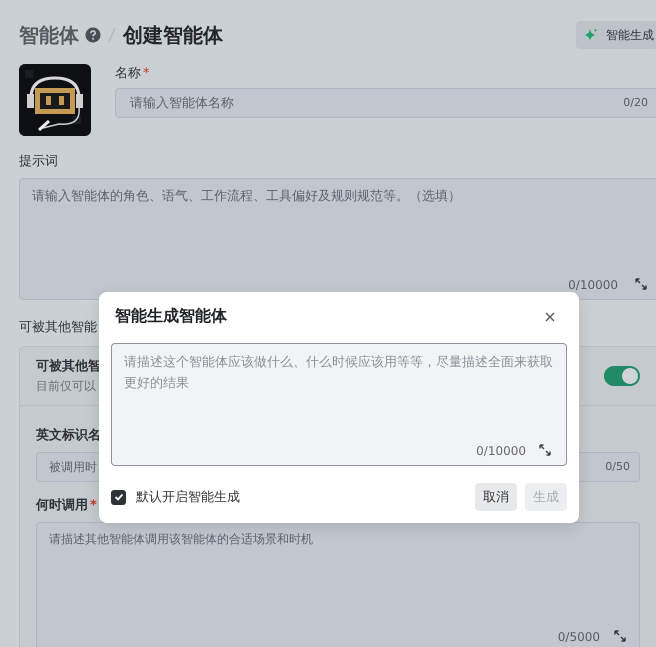 The image size is (656, 647). I want to click on breadcrumb-item: 智能体, so click(49, 35).